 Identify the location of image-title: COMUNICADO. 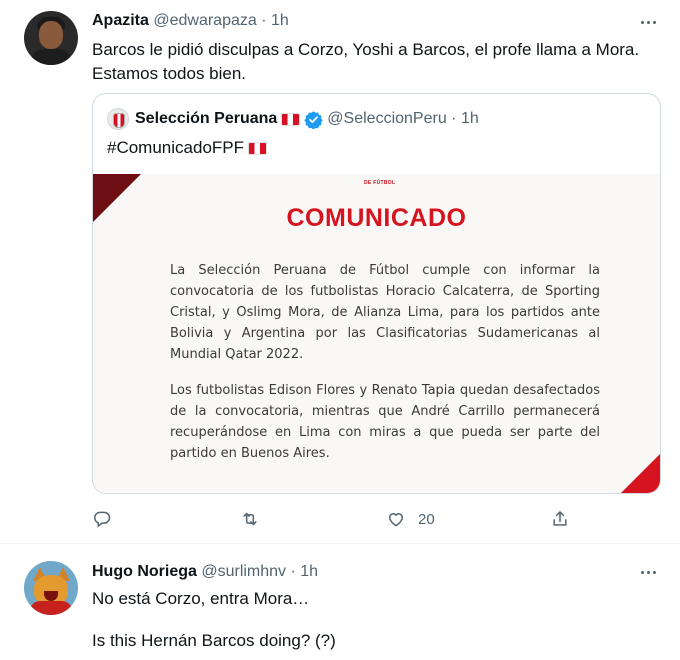
(376, 218).